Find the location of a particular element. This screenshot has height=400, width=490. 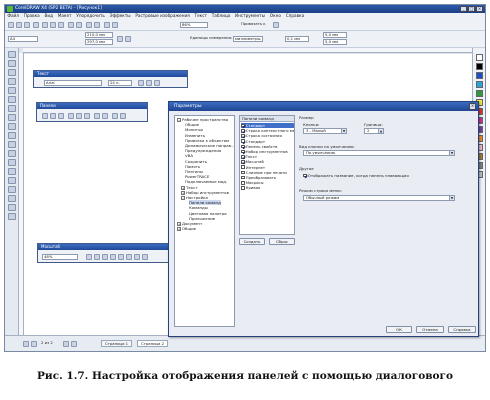

page-tab-2: Страница 2 is located at coordinates (153, 343).